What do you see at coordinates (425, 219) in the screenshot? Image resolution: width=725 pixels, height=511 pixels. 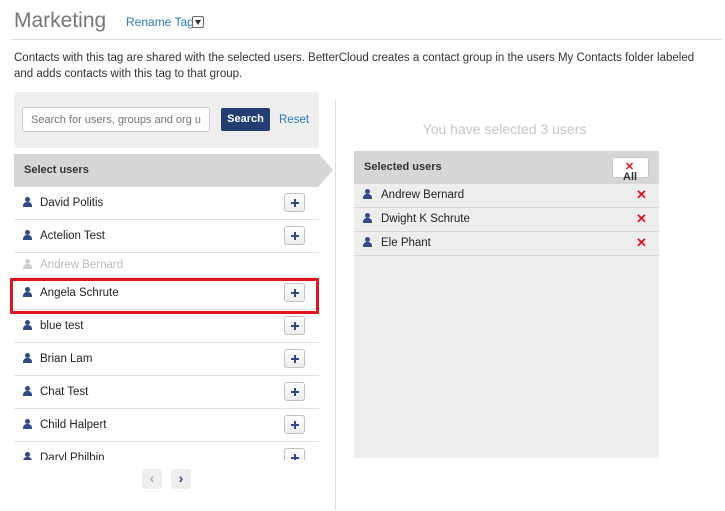 I see `selected-user-name: Dwight K Schrute` at bounding box center [425, 219].